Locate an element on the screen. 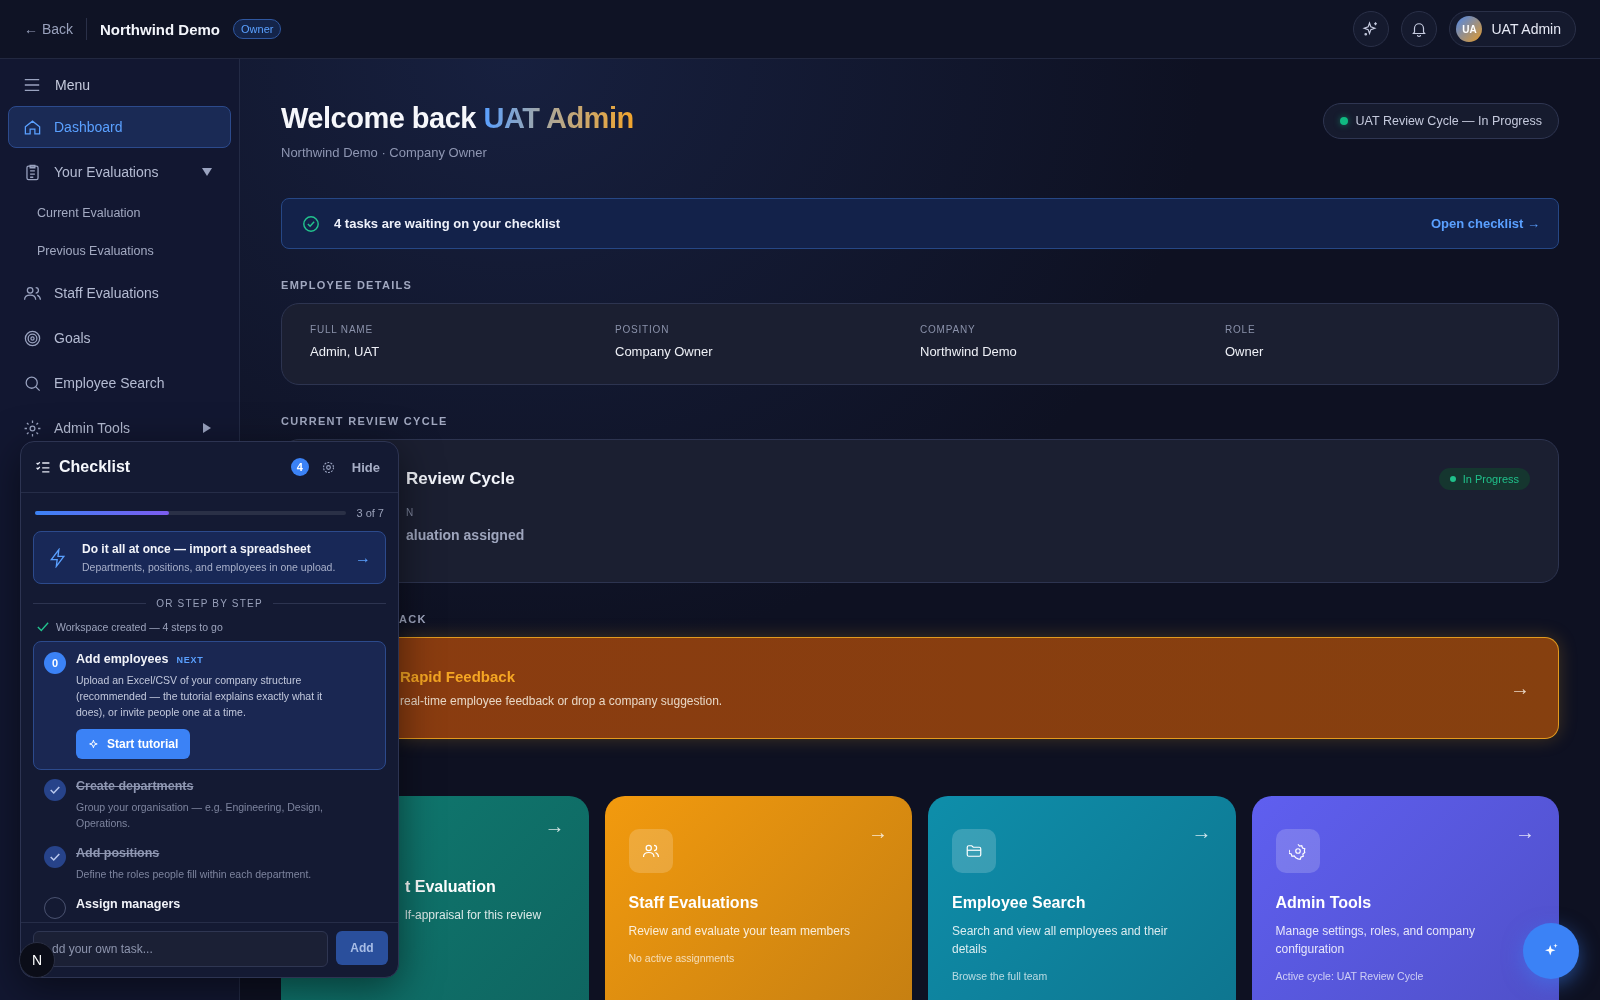  hide-button: Hide is located at coordinates (365, 467).